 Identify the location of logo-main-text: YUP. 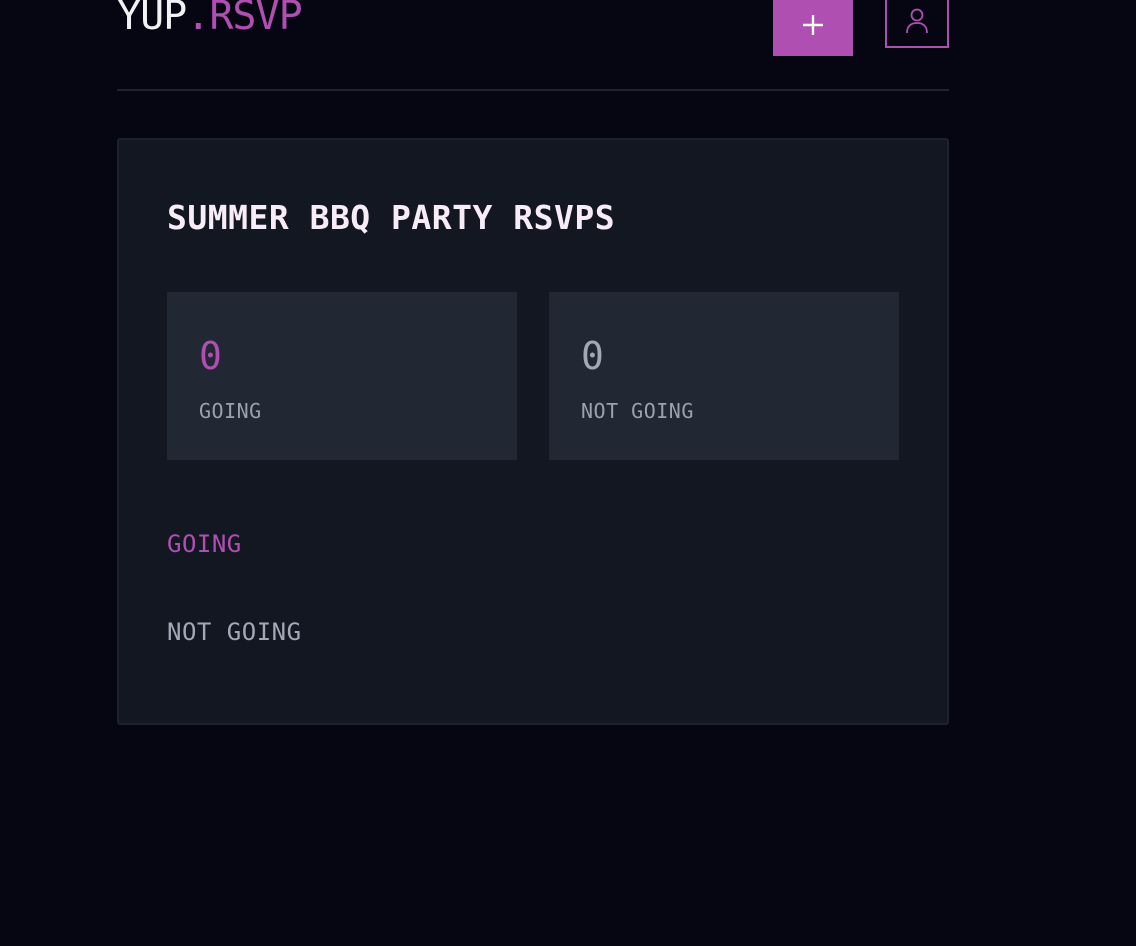
(152, 19).